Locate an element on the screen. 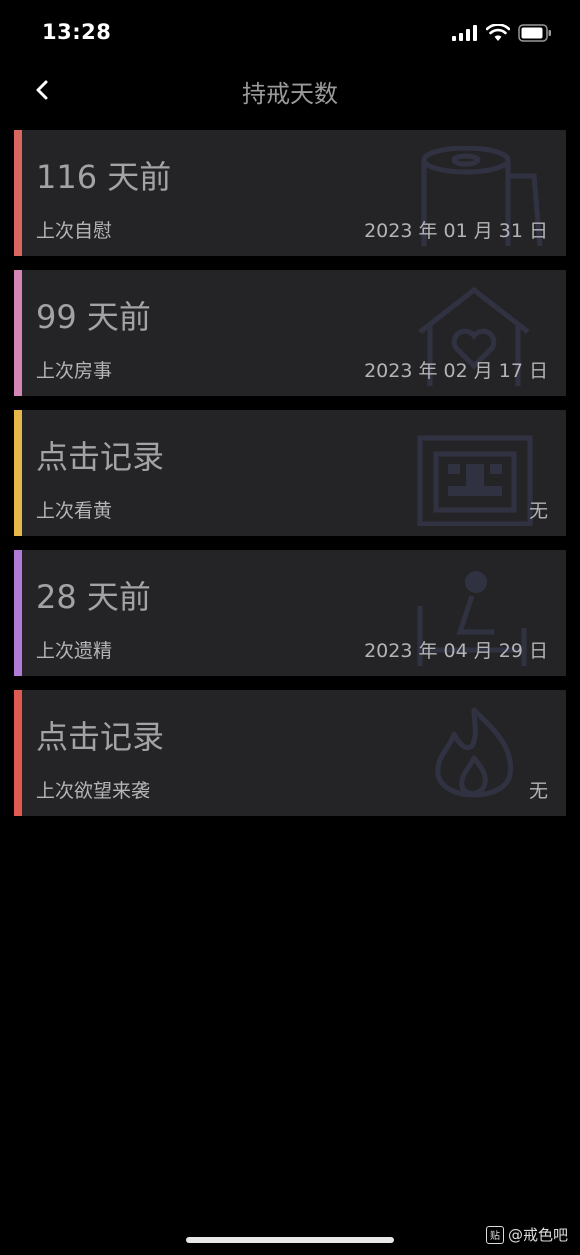 The image size is (580, 1255). status-icons is located at coordinates (502, 33).